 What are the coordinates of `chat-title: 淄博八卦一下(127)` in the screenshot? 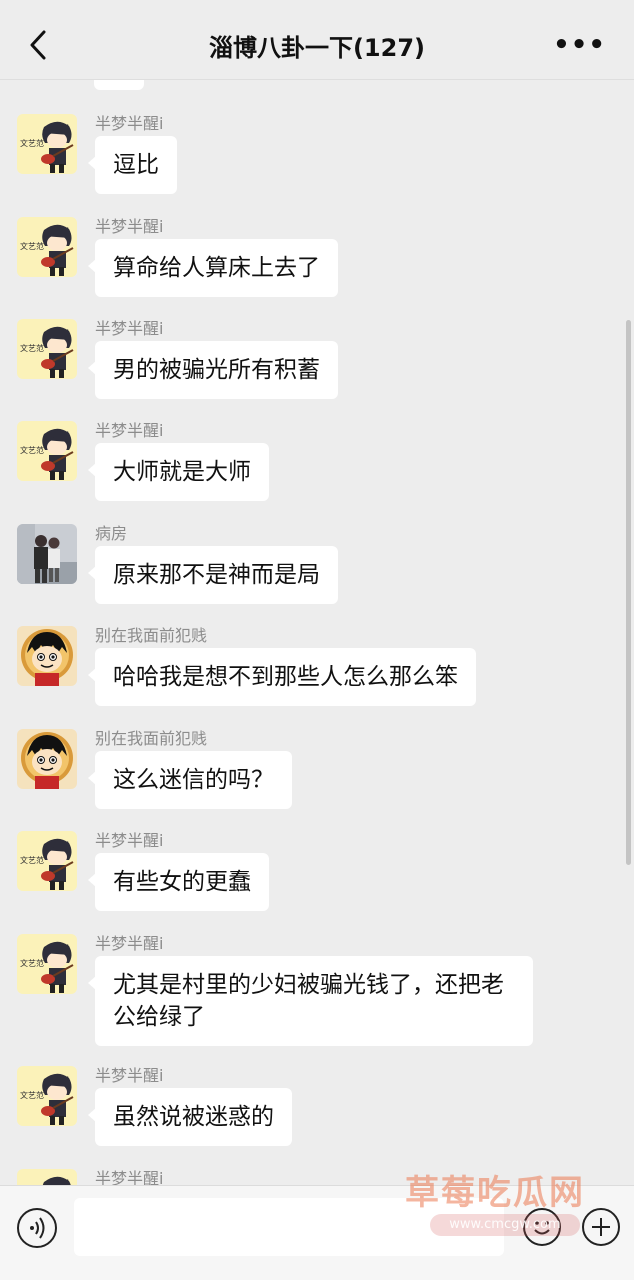 It's located at (317, 48).